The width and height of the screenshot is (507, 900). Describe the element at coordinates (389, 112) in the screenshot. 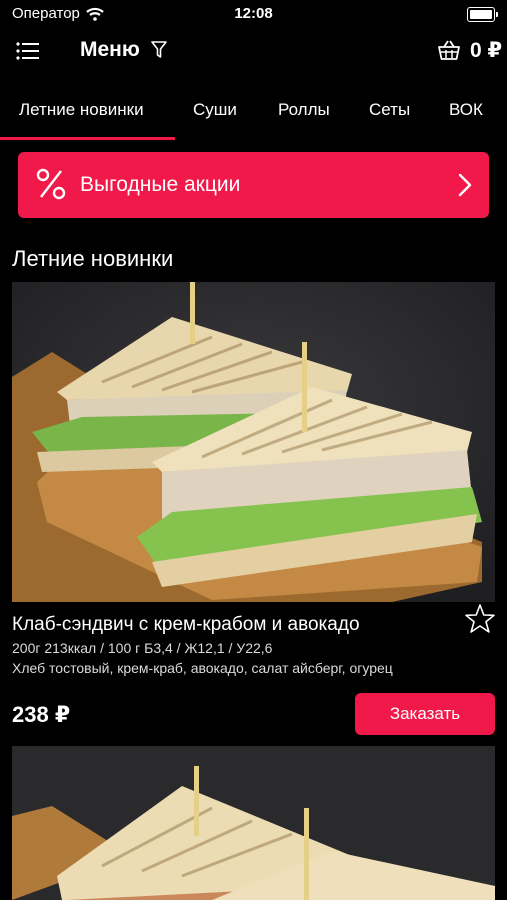

I see `tab-sets: Сеты` at that location.